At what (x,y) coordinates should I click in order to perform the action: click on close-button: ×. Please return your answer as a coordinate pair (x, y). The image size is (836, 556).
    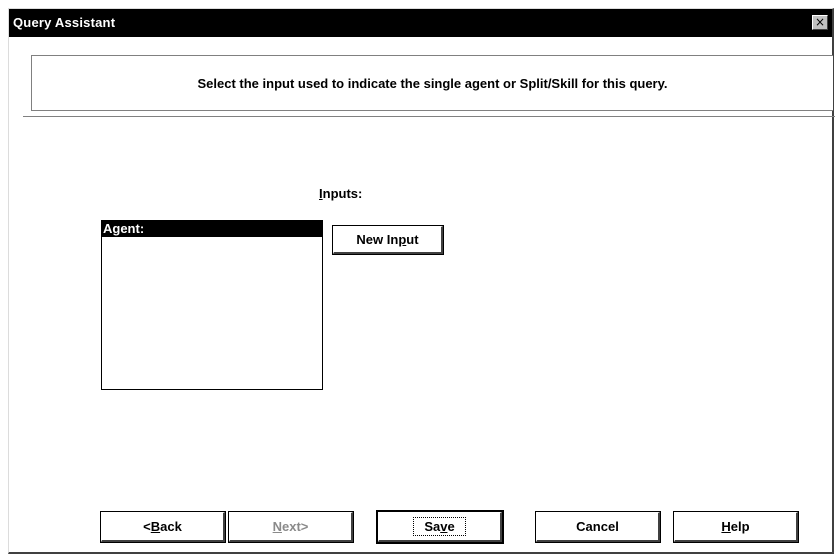
    Looking at the image, I should click on (820, 22).